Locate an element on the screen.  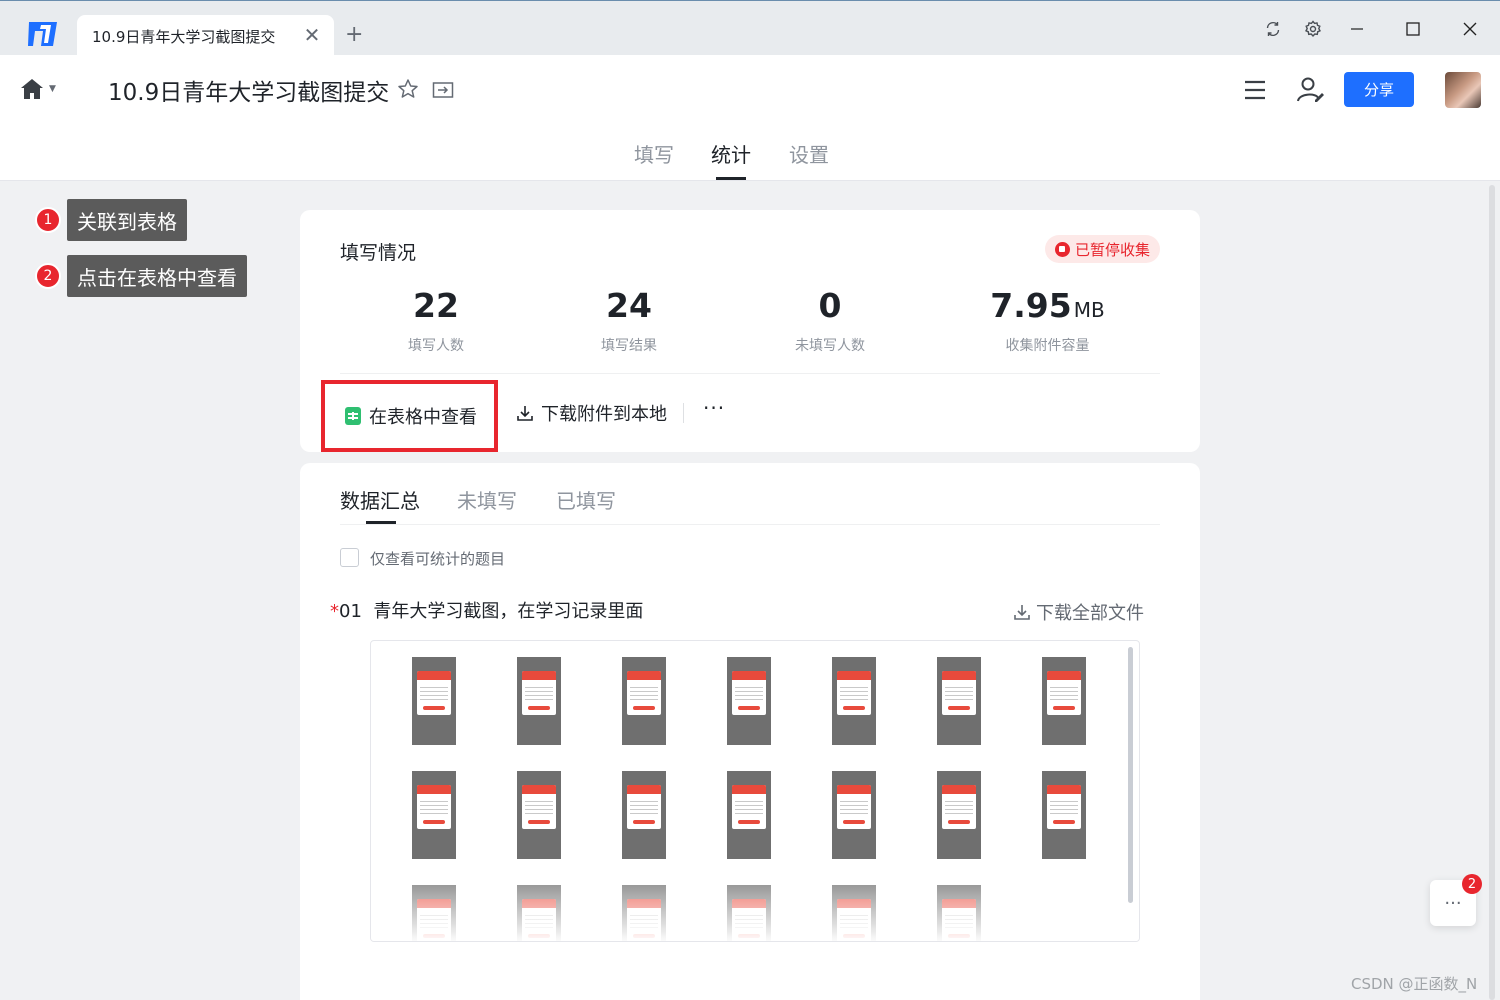
annotation-1: 1 关联到表格 is located at coordinates (111, 220).